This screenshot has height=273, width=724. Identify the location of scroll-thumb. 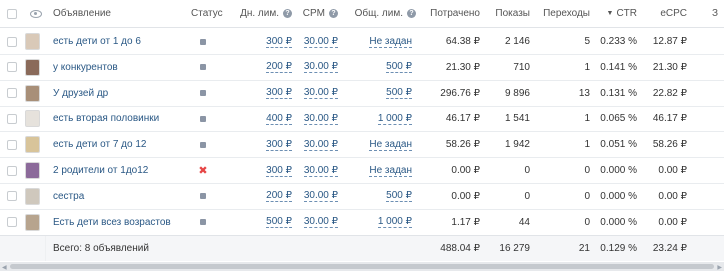
(362, 266).